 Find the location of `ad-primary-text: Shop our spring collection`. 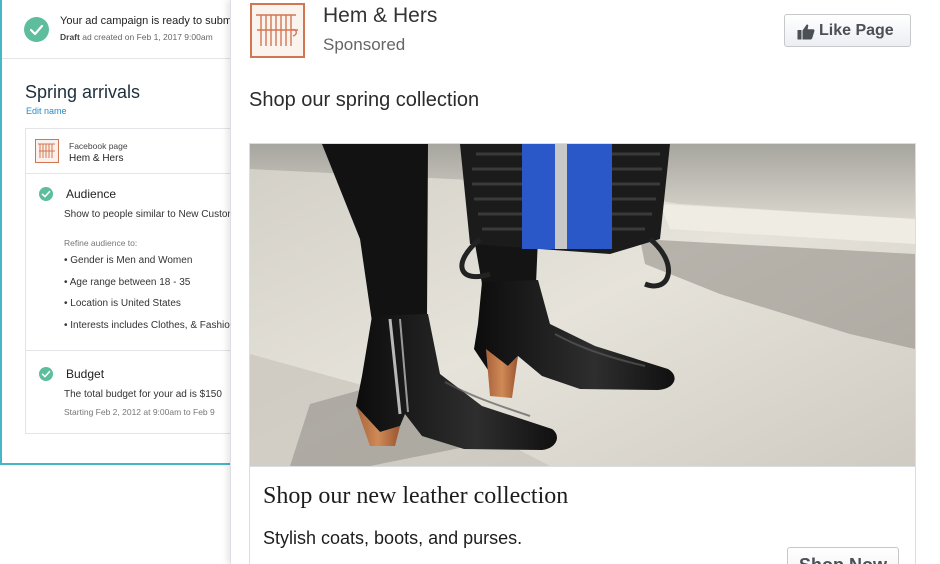

ad-primary-text: Shop our spring collection is located at coordinates (364, 100).